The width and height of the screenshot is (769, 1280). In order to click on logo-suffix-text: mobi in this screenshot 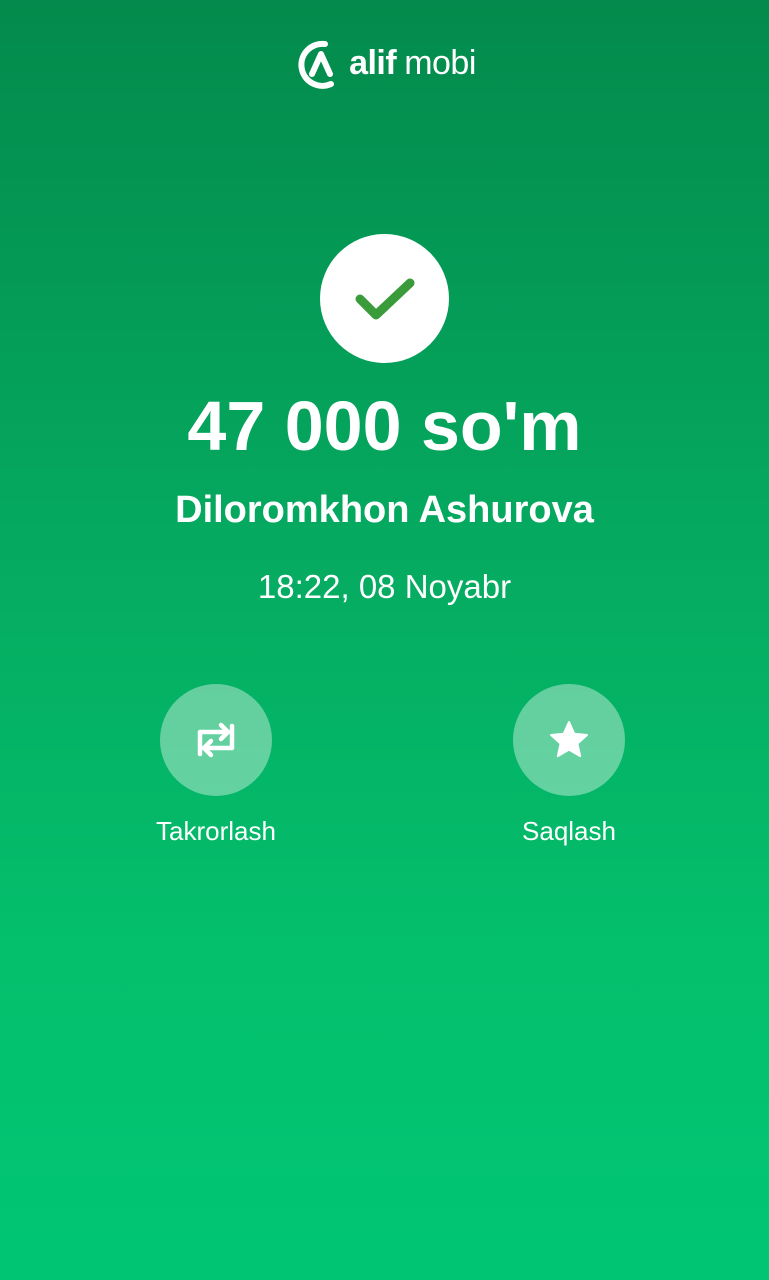, I will do `click(440, 63)`.